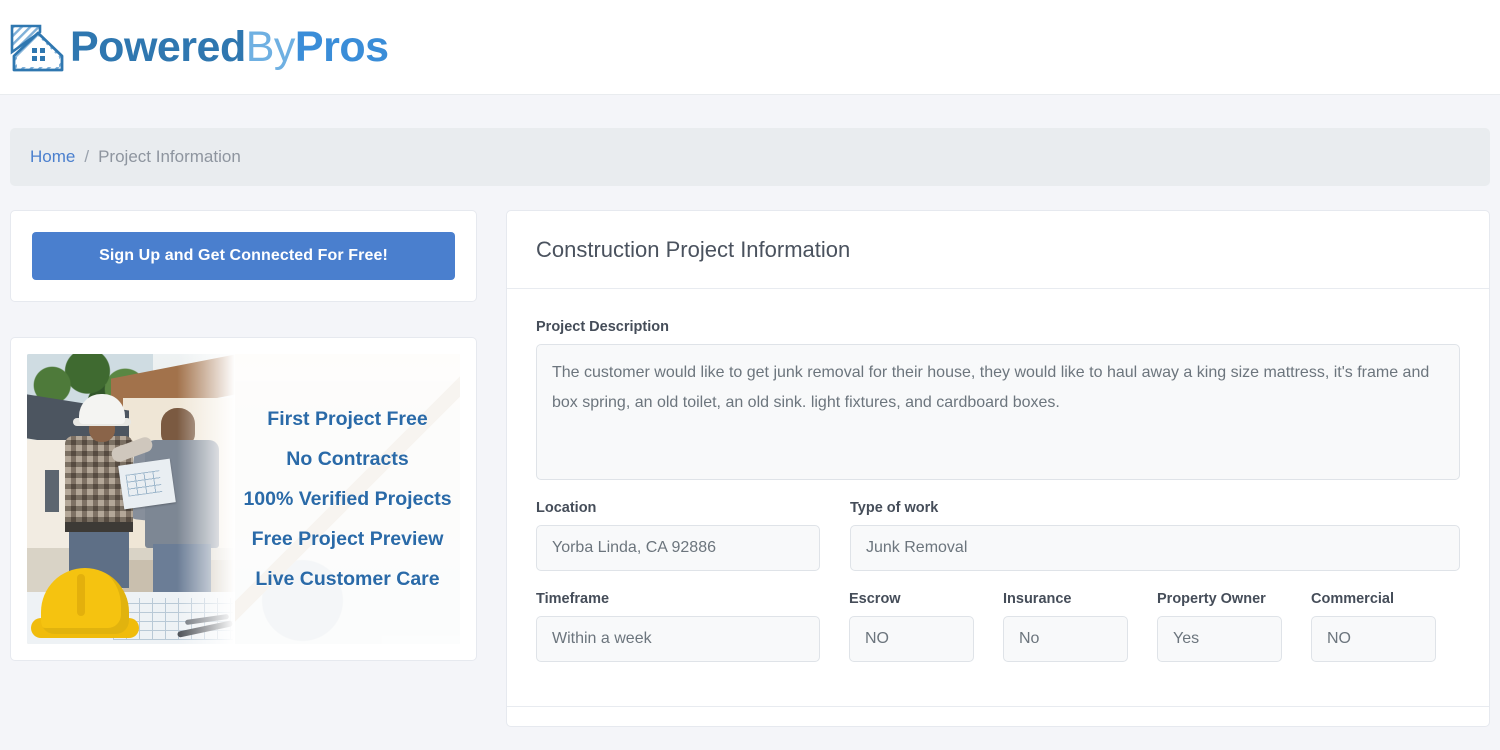 This screenshot has height=750, width=1500. I want to click on promo-photo, so click(131, 499).